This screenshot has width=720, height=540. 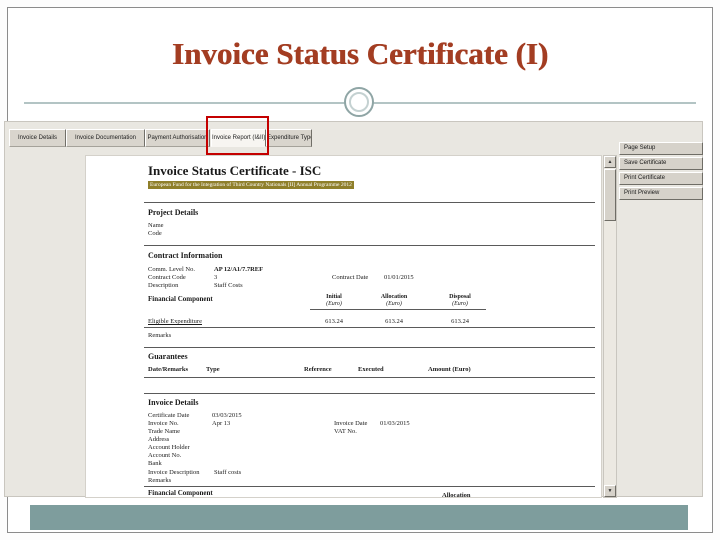 What do you see at coordinates (661, 163) in the screenshot?
I see `save-certificate-button: Save Certificate` at bounding box center [661, 163].